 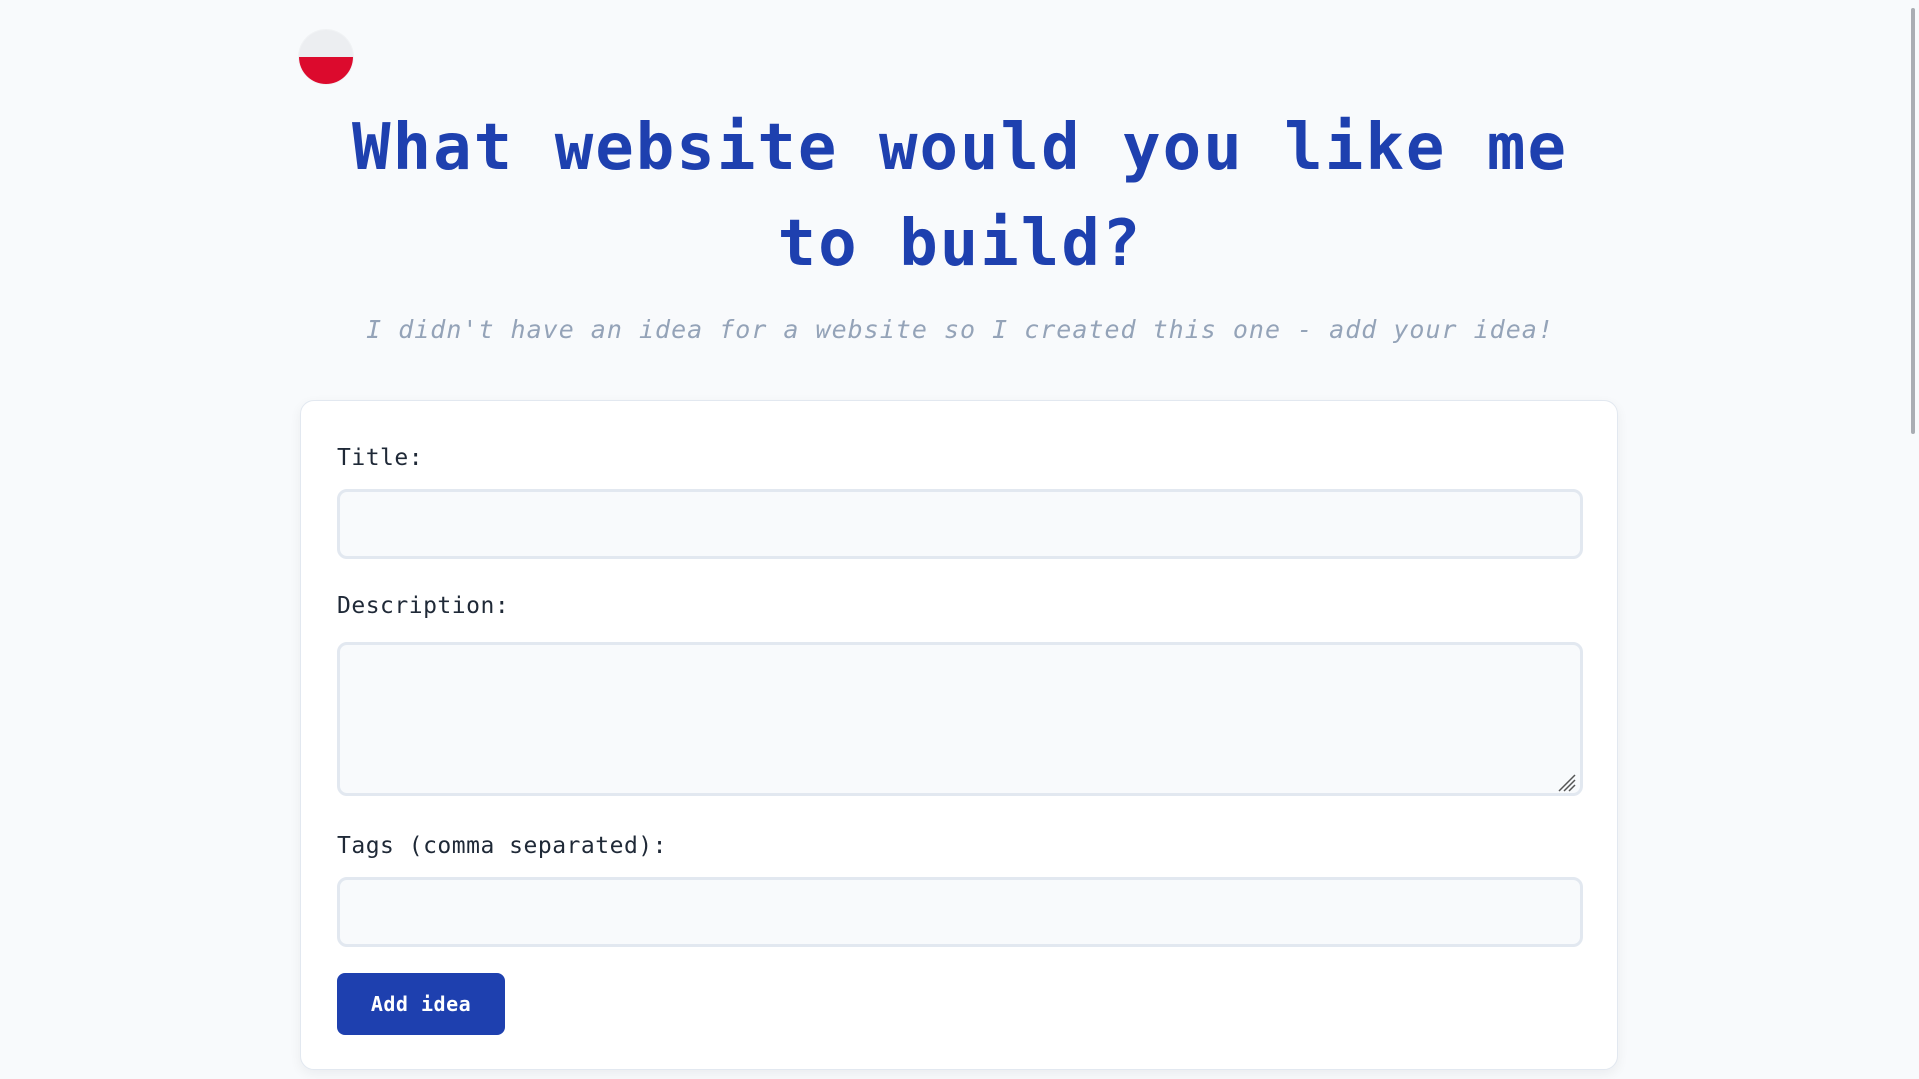 I want to click on title-input, so click(x=960, y=524).